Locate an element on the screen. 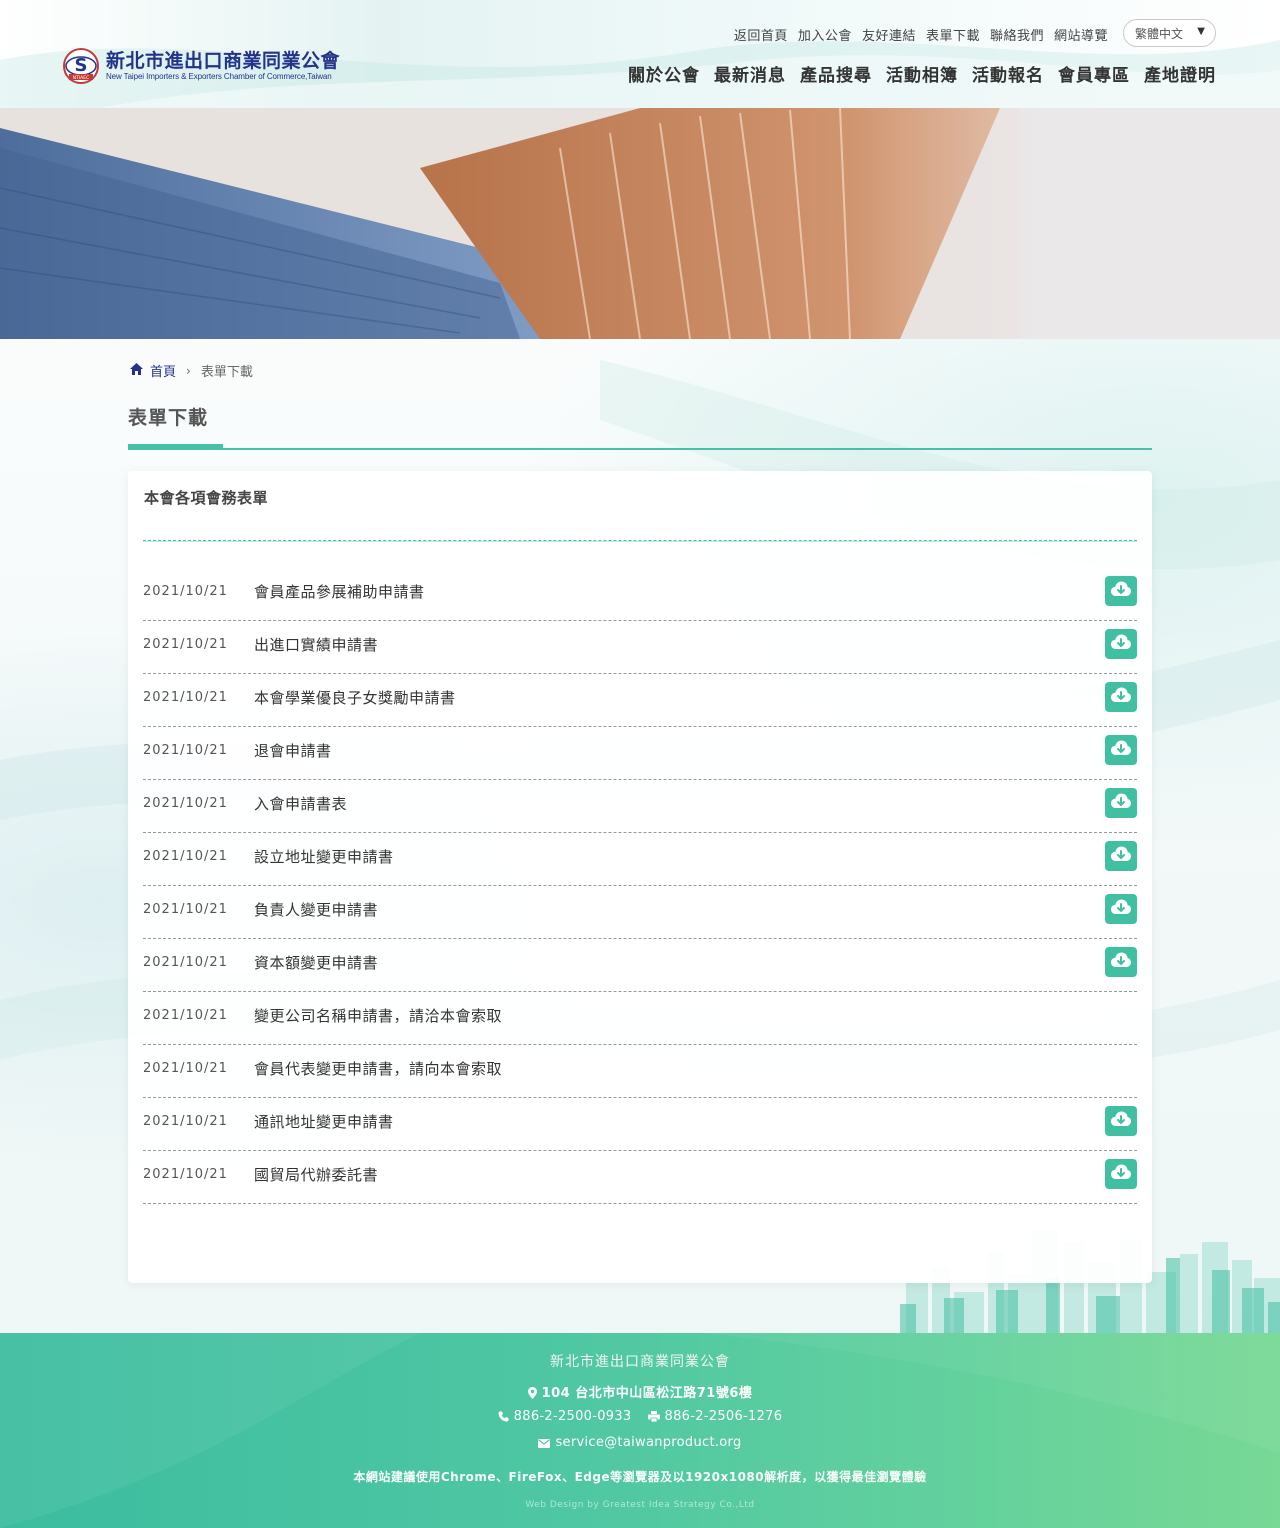  envelope-icon is located at coordinates (544, 1444).